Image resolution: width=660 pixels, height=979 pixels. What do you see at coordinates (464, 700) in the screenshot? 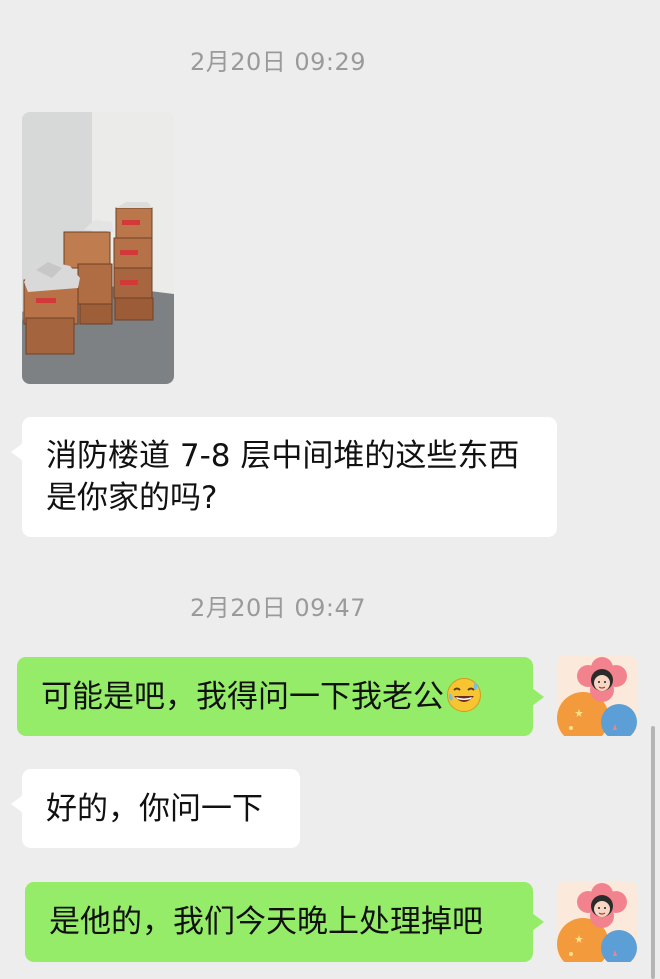
I see `grinning-face-with-sweat-icon` at bounding box center [464, 700].